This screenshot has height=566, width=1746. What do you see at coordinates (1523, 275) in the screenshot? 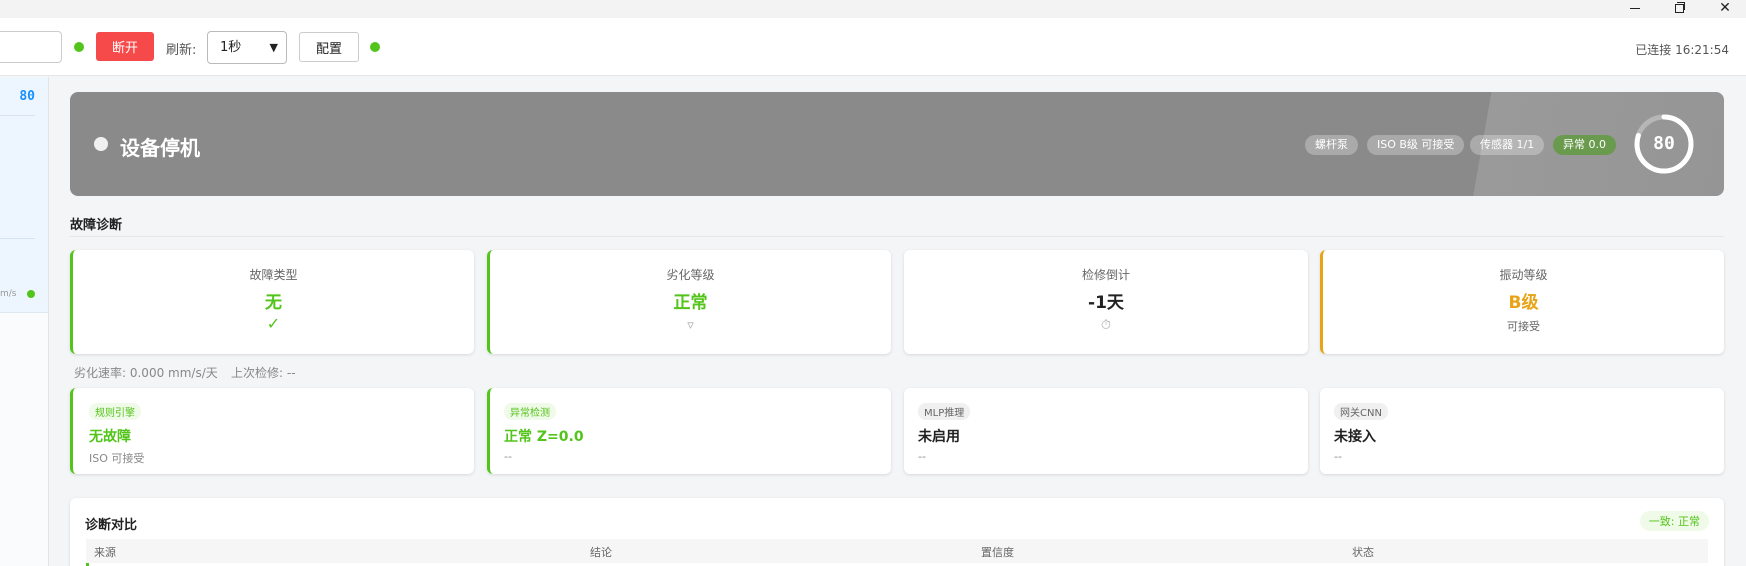
I see `card-label: 振动等级` at bounding box center [1523, 275].